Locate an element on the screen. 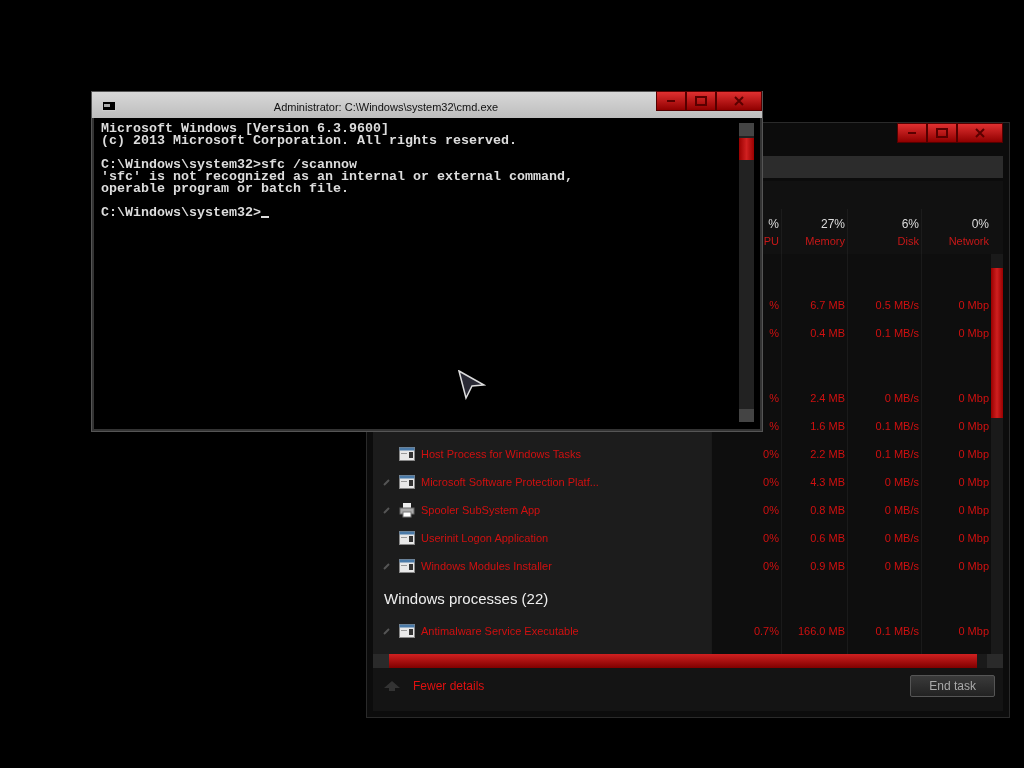 Image resolution: width=1024 pixels, height=768 pixels. group-heading: Windows processes (22) is located at coordinates (466, 598).